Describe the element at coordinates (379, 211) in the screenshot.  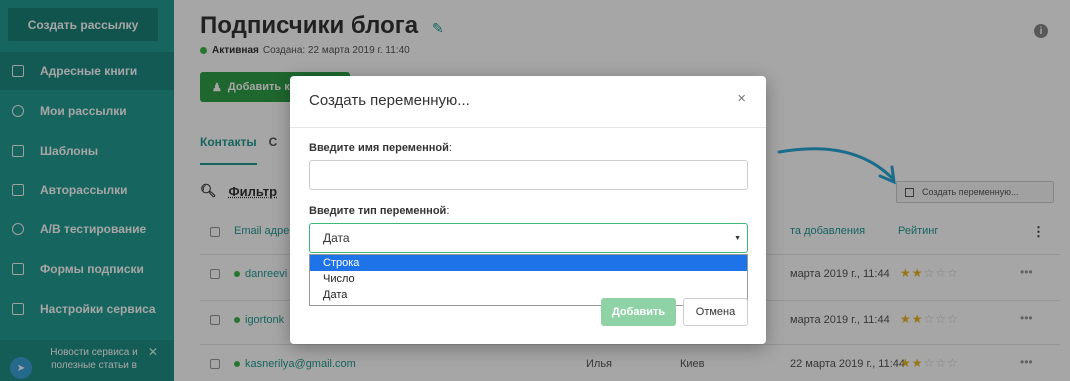
I see `variable-type-label: Введите тип переменной:` at that location.